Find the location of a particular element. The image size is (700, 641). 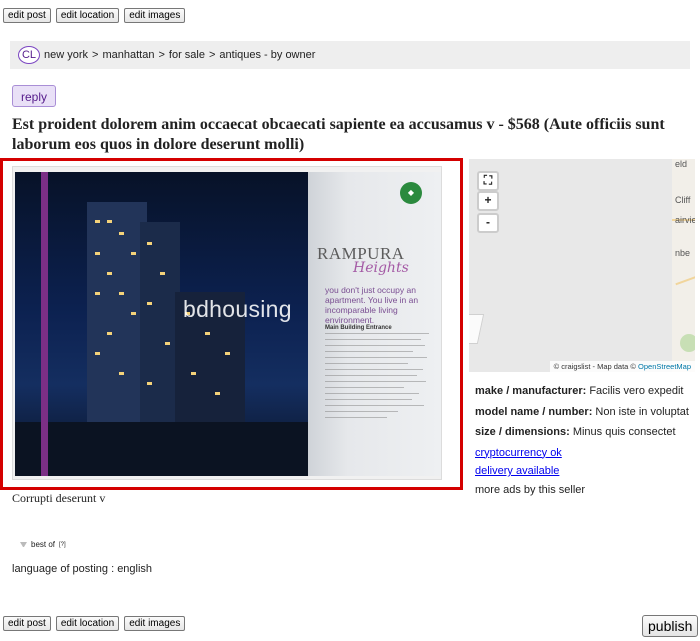

zoom-out-button: - is located at coordinates (488, 223).